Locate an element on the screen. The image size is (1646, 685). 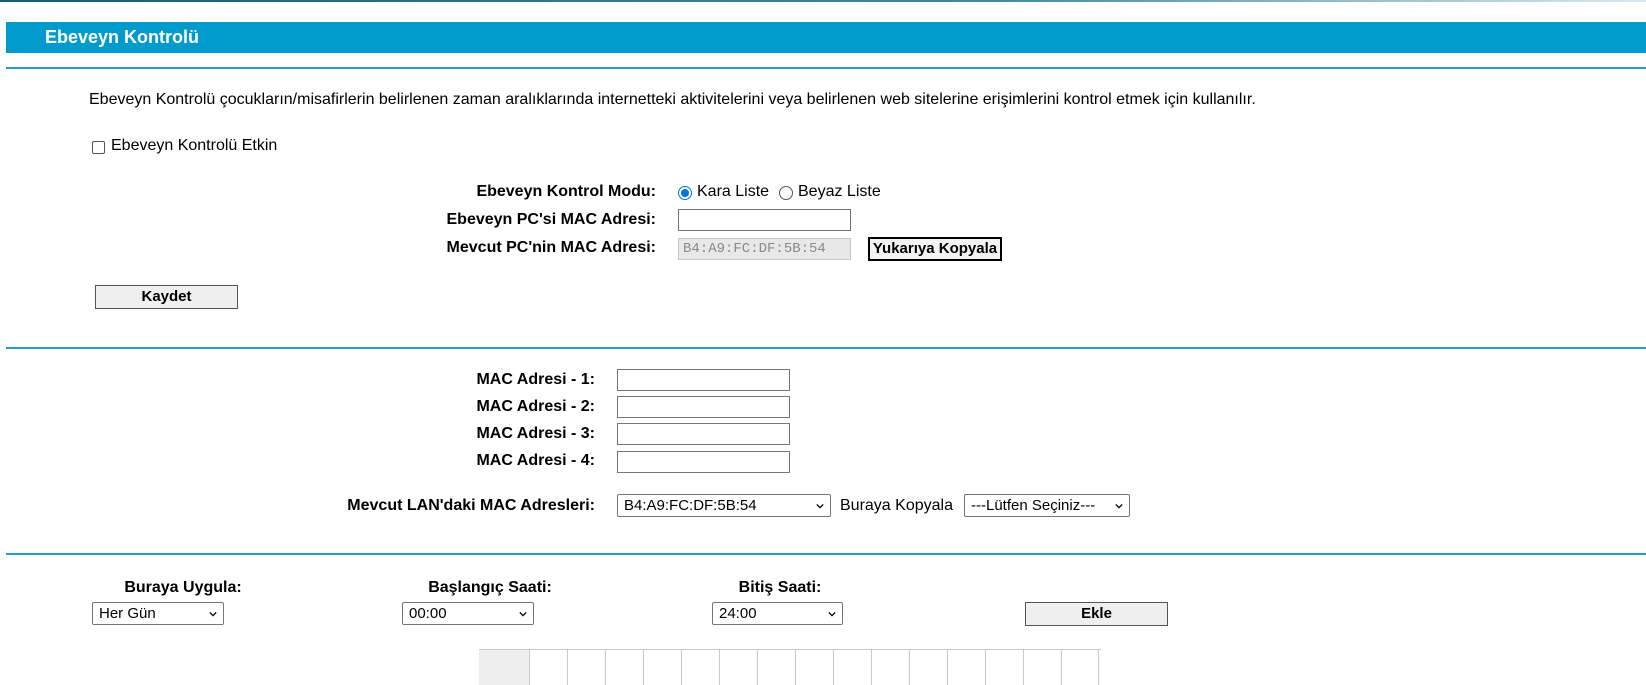
copy-target-select: ---Lütfen Seçiniz--- is located at coordinates (1047, 505).